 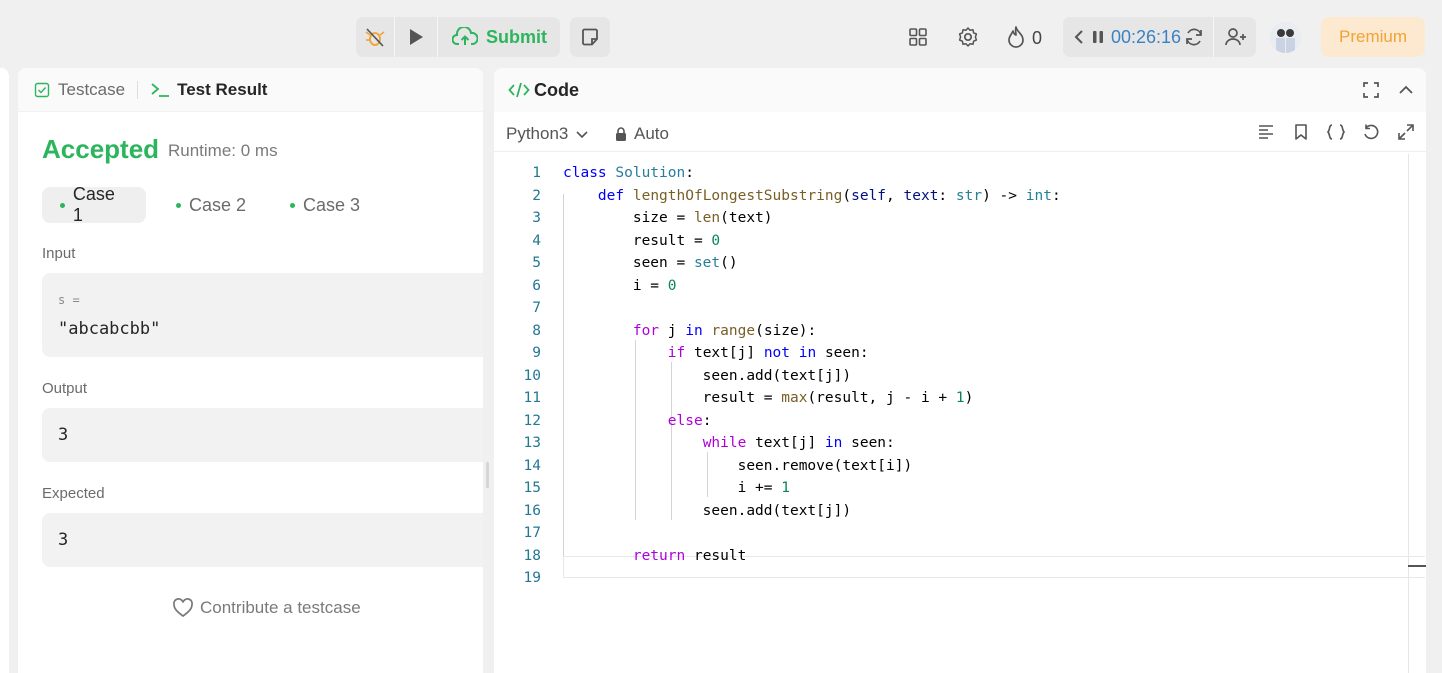 I want to click on case-tab-3: Case 3, so click(x=325, y=205).